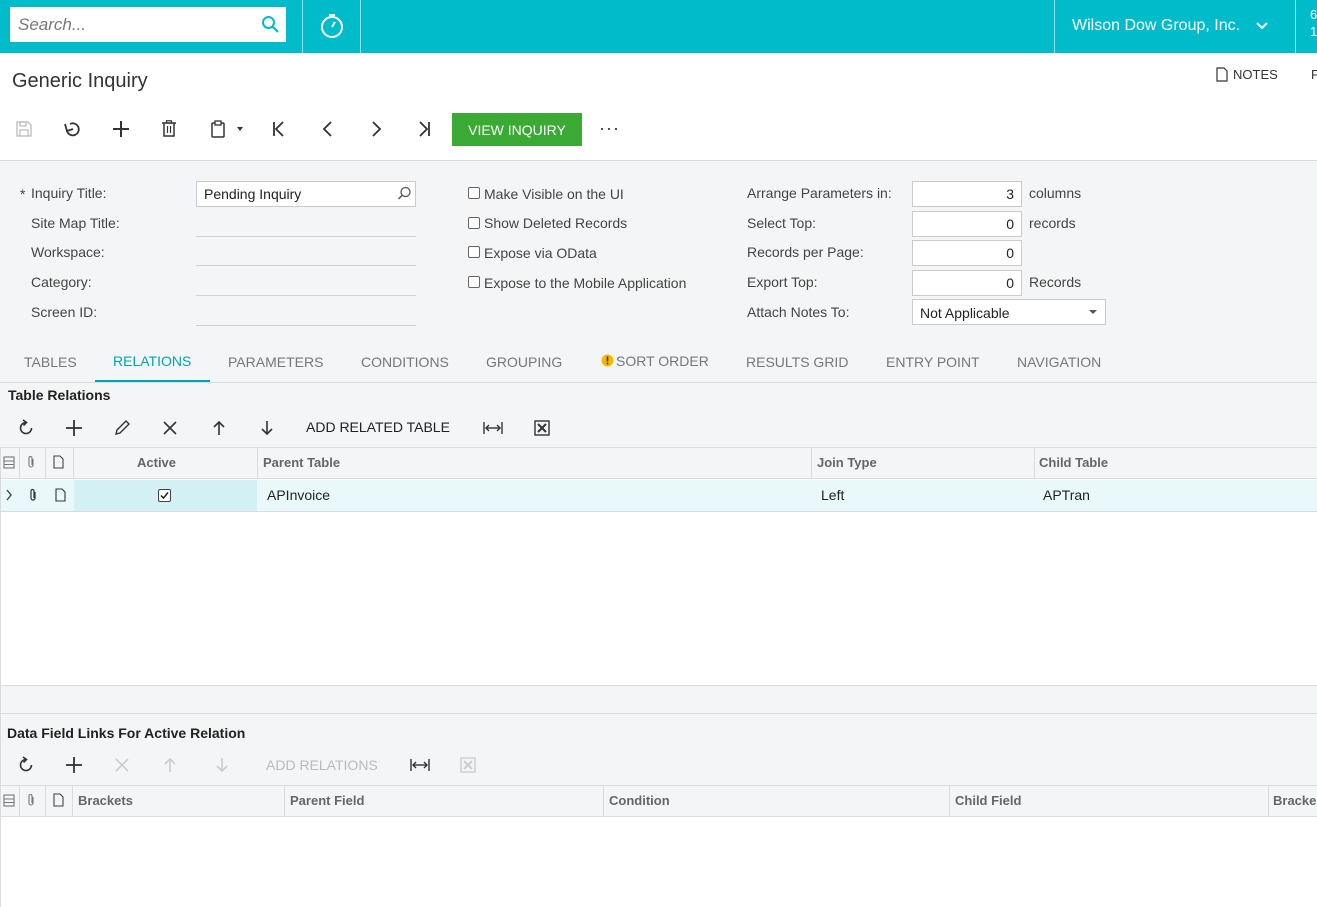  I want to click on search-box, so click(148, 24).